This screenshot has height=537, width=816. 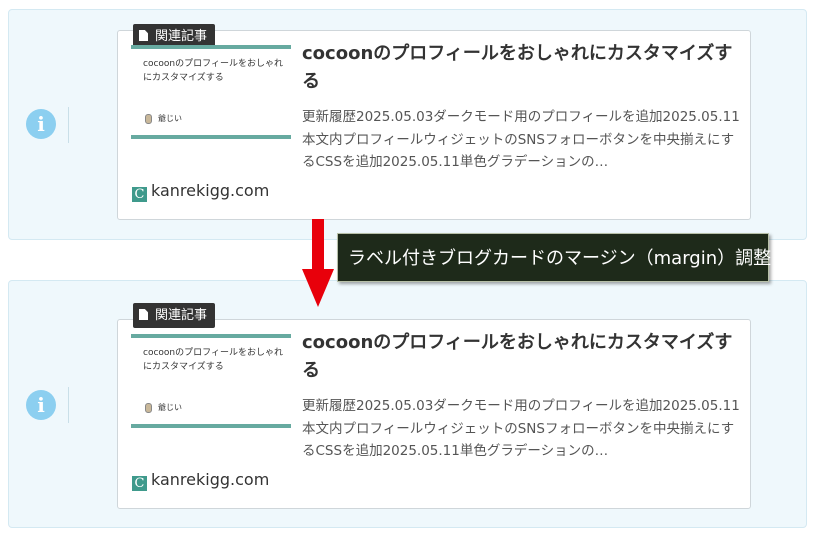 I want to click on annotation-callout: ラベル付きブログカードのマージン（margin）調整, so click(x=554, y=257).